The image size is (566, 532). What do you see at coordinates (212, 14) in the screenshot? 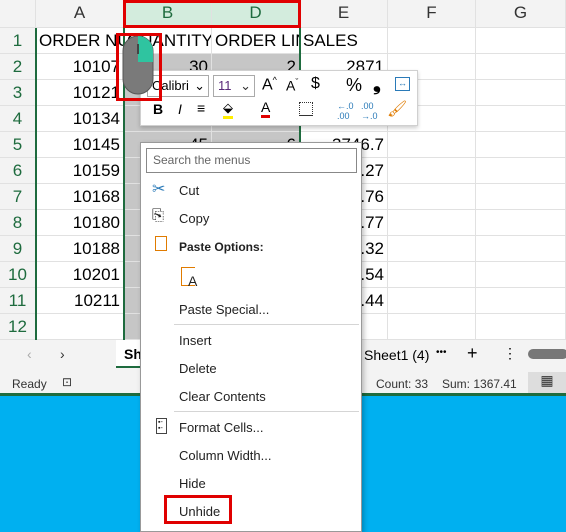
I see `highlight-column-headers` at bounding box center [212, 14].